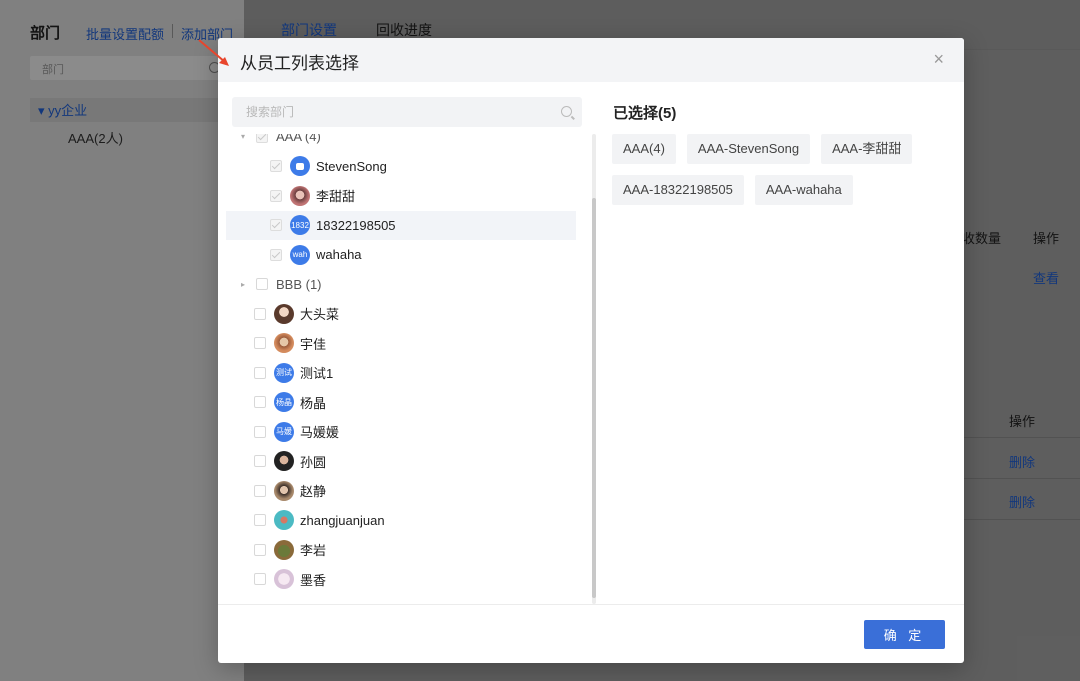 The image size is (1080, 681). What do you see at coordinates (339, 254) in the screenshot?
I see `user-name: wahaha` at bounding box center [339, 254].